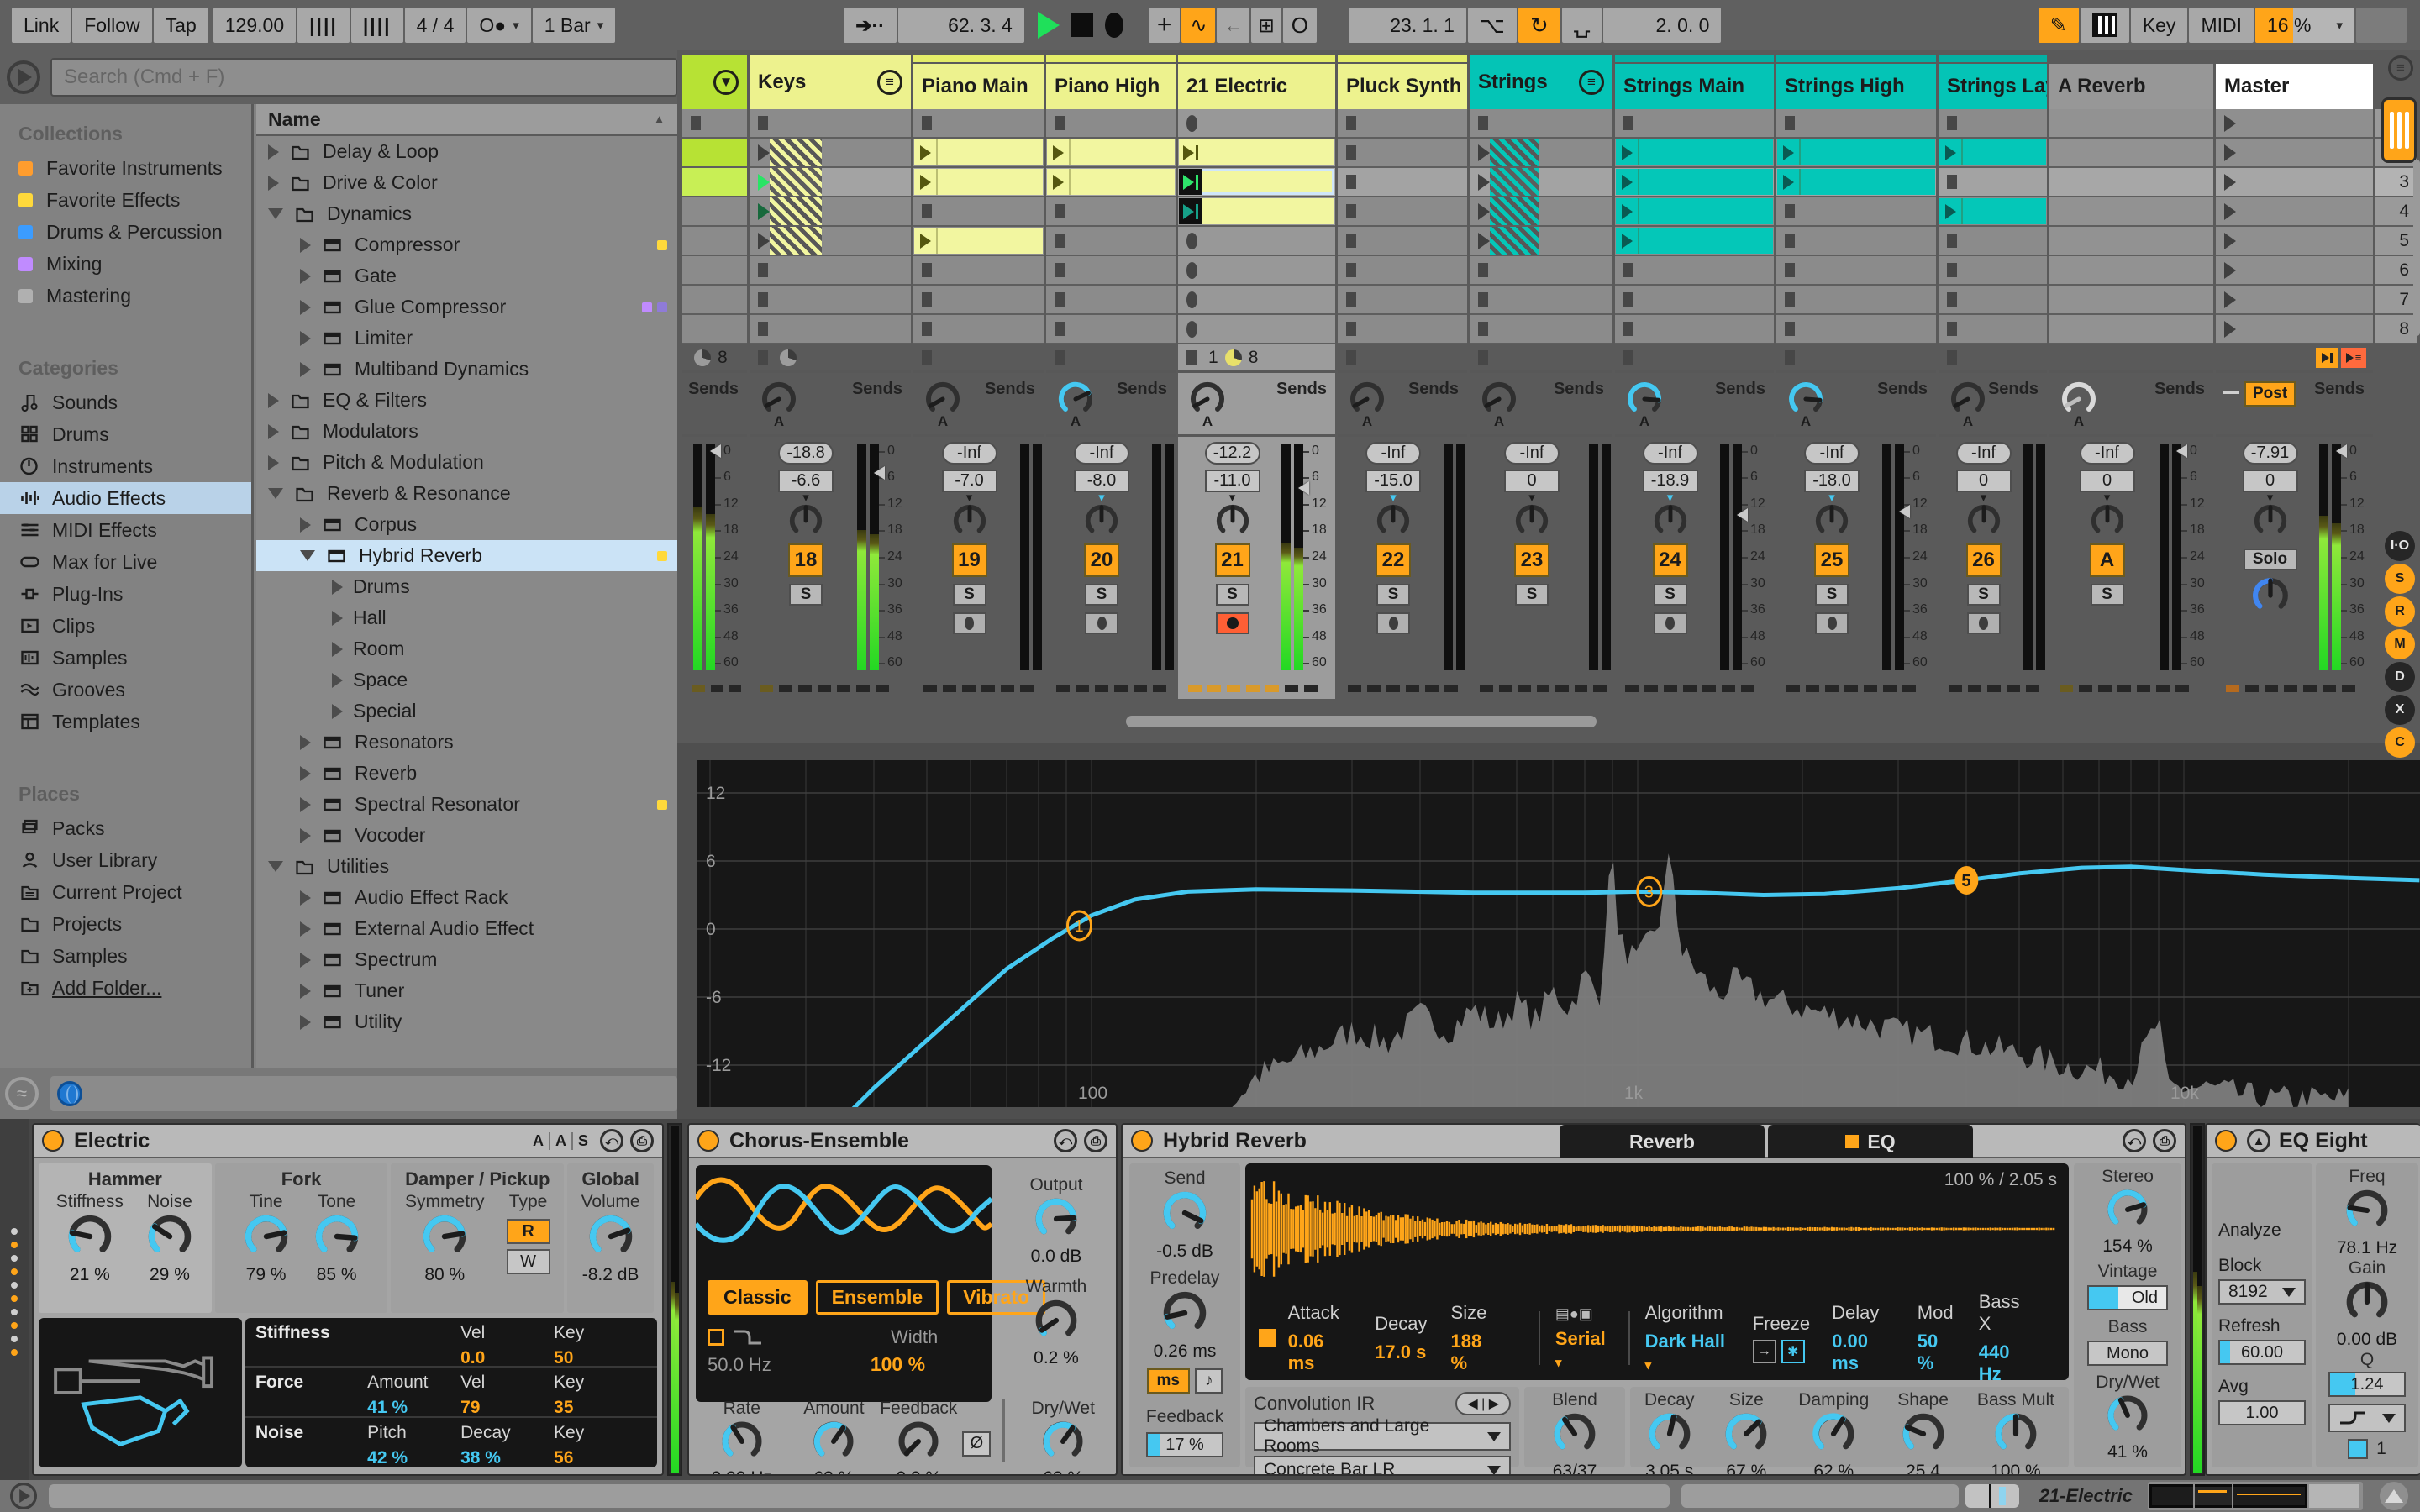 This screenshot has width=2420, height=1512. Describe the element at coordinates (125, 860) in the screenshot. I see `sidebar-item-user-library: User Library` at that location.